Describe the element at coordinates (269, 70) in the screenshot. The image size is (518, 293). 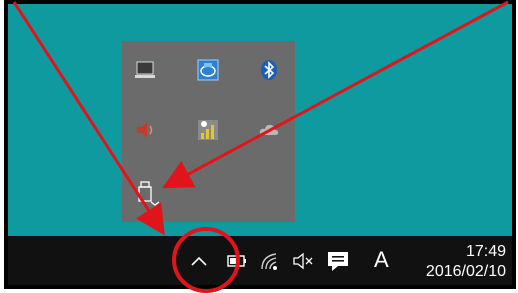
I see `bluetooth-icon` at that location.